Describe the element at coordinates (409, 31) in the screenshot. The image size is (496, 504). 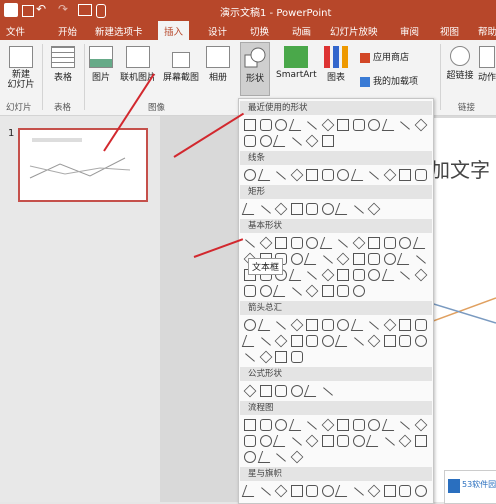
I see `tab-review: 审阅` at that location.